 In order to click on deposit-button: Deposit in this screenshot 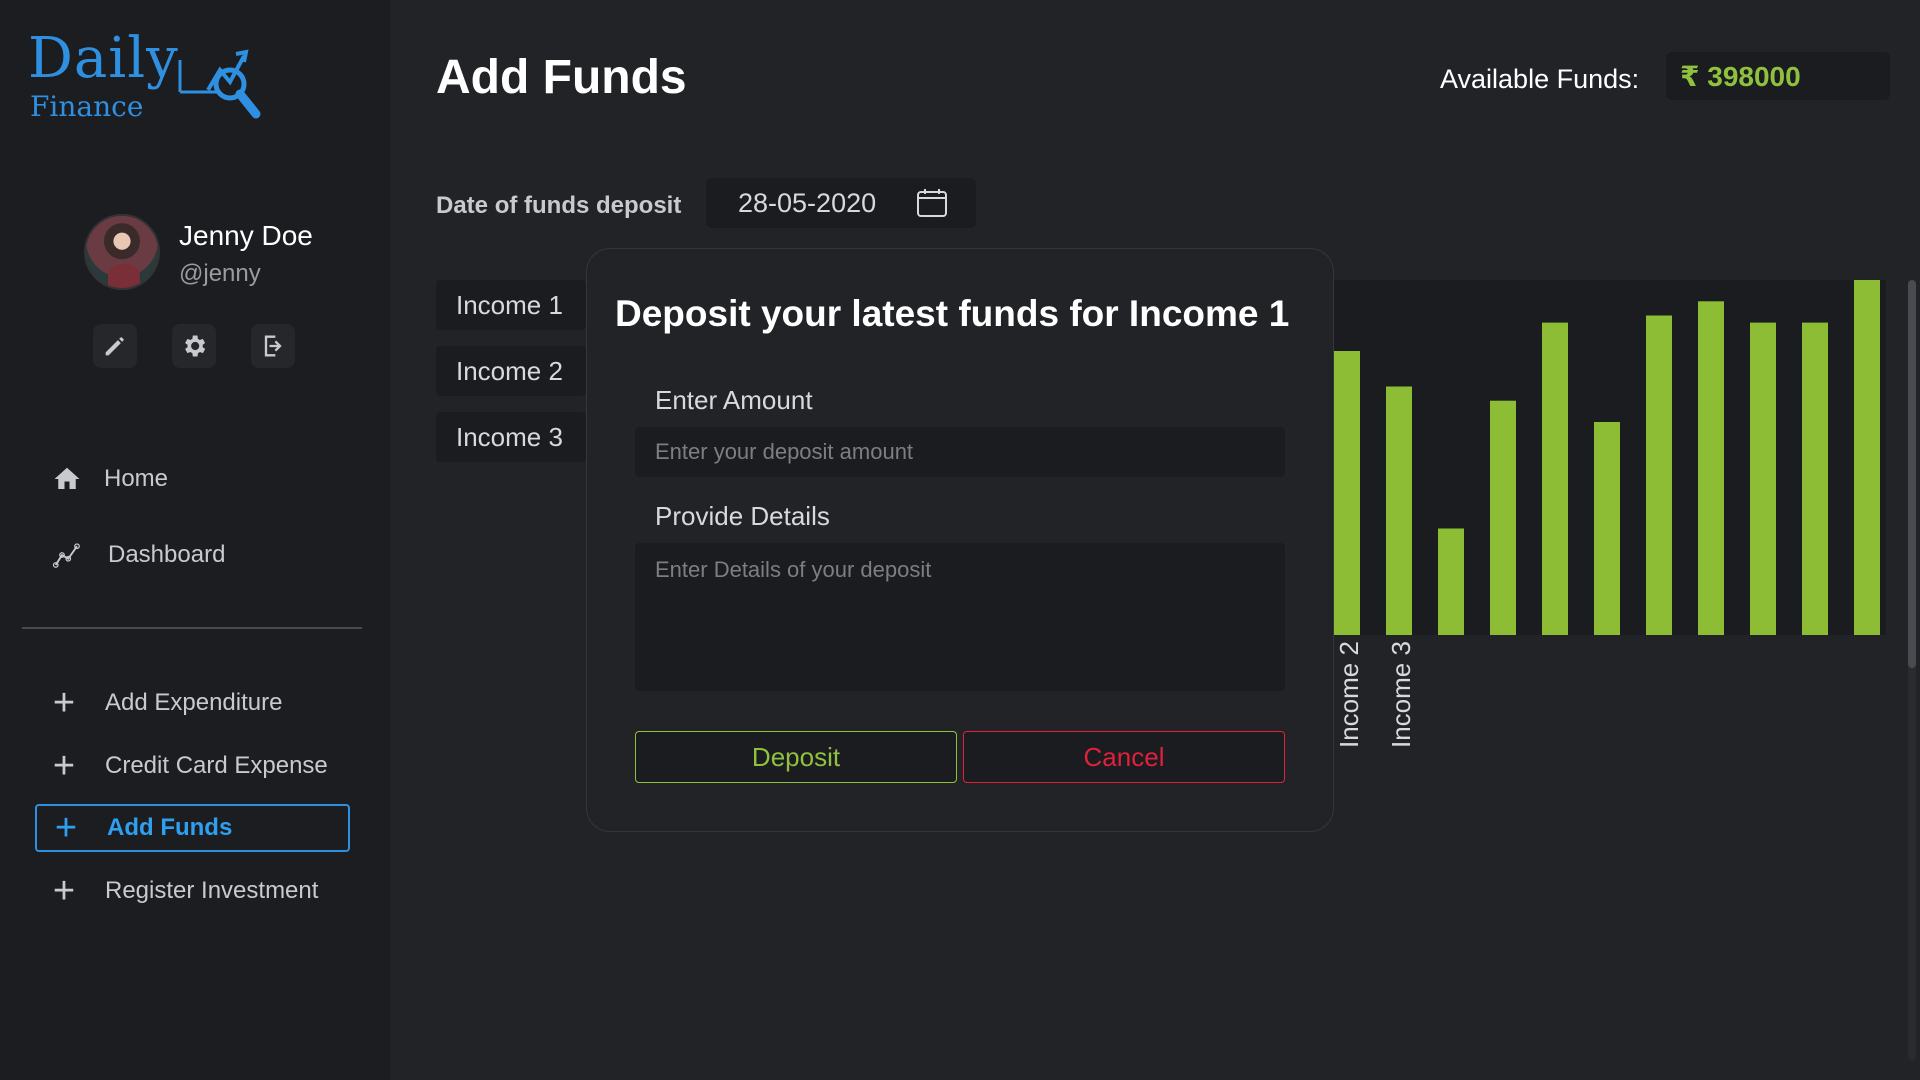, I will do `click(796, 757)`.